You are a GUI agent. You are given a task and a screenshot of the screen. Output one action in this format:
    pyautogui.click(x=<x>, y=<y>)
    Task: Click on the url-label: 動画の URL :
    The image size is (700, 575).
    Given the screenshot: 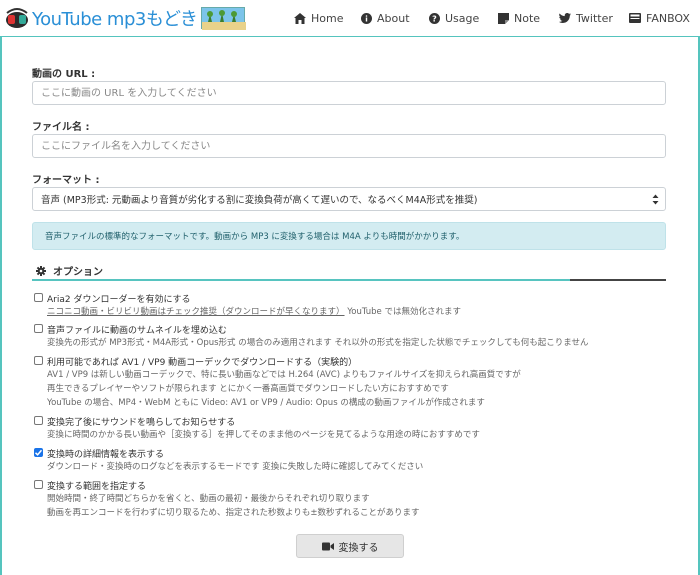 What is the action you would take?
    pyautogui.click(x=64, y=74)
    